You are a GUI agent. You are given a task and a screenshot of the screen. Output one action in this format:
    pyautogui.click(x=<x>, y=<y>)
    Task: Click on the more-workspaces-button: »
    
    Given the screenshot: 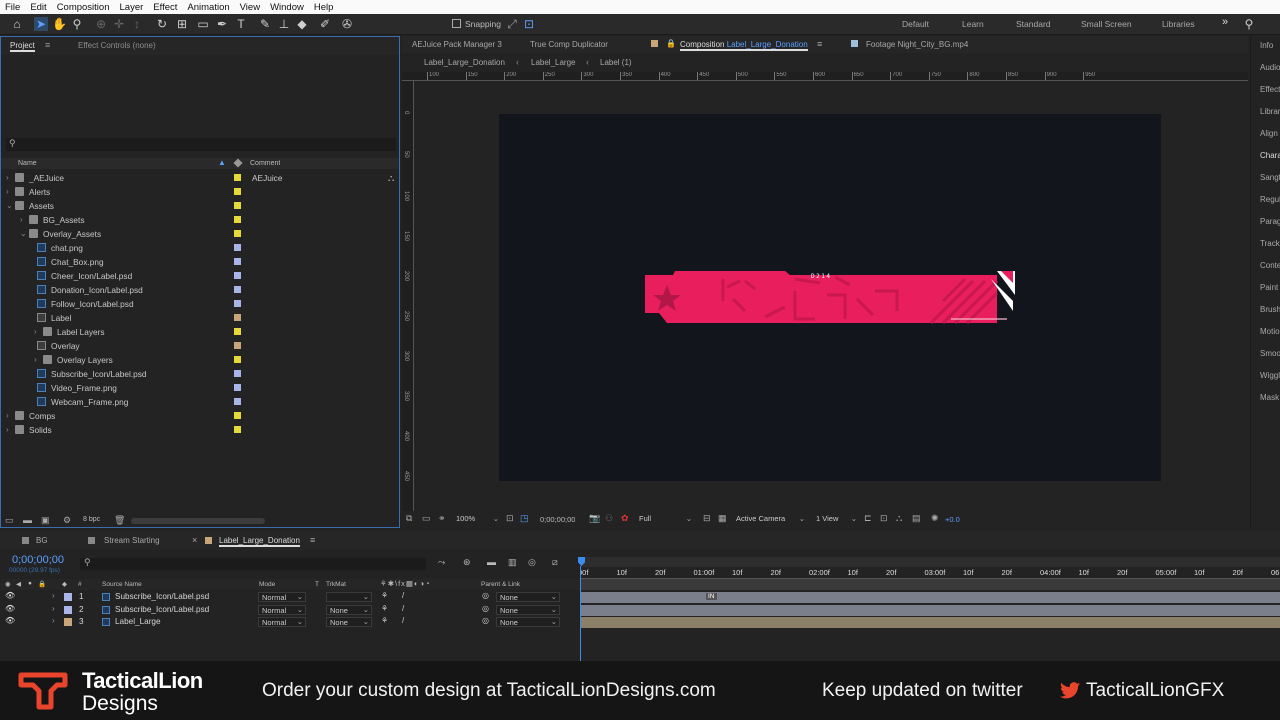 What is the action you would take?
    pyautogui.click(x=1225, y=22)
    